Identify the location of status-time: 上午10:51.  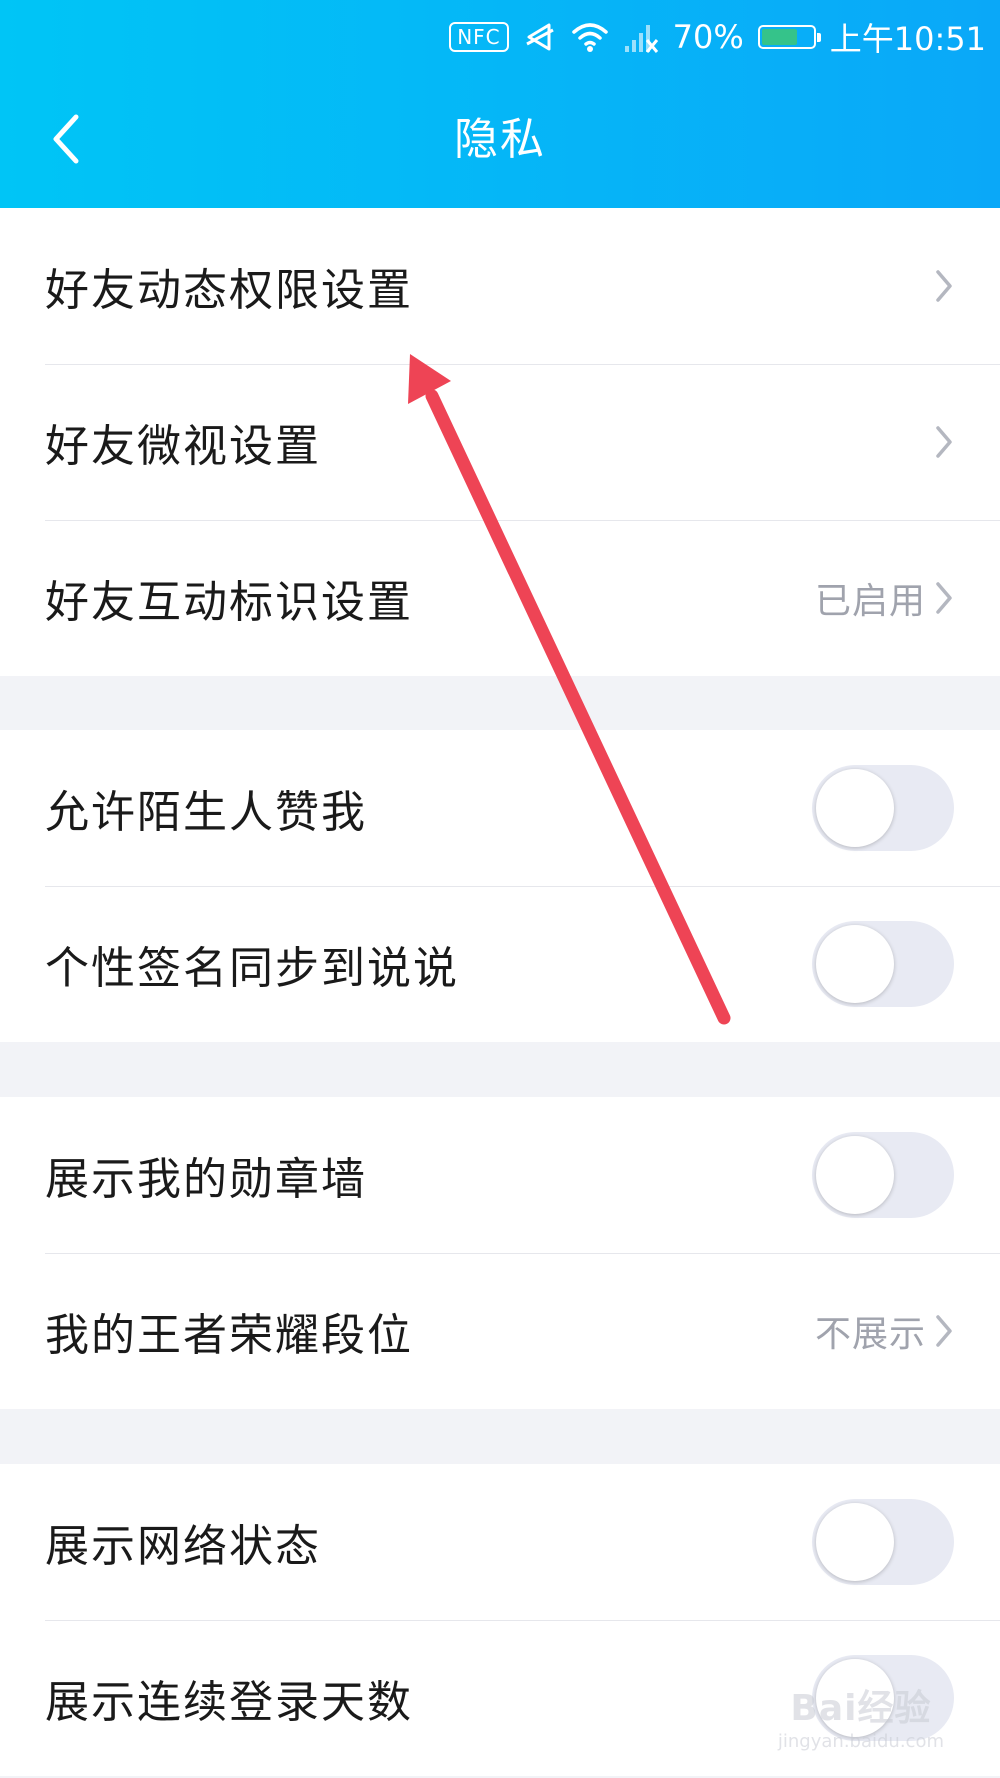
(907, 39).